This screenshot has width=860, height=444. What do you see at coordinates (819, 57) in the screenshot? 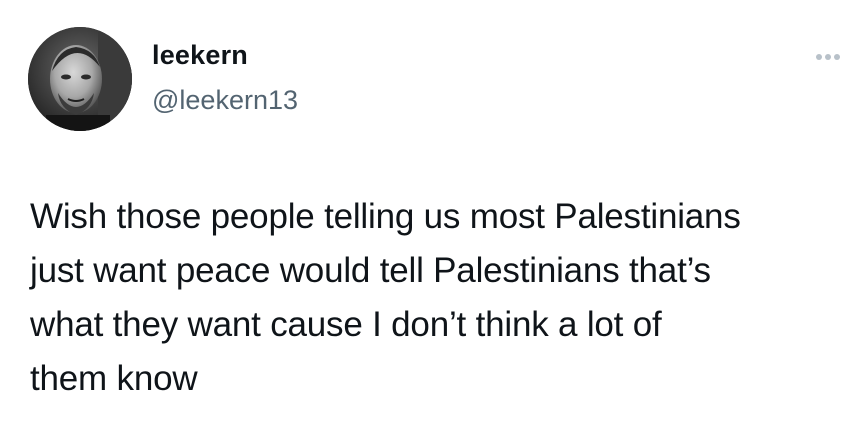
I see `more-horizontal-icon` at bounding box center [819, 57].